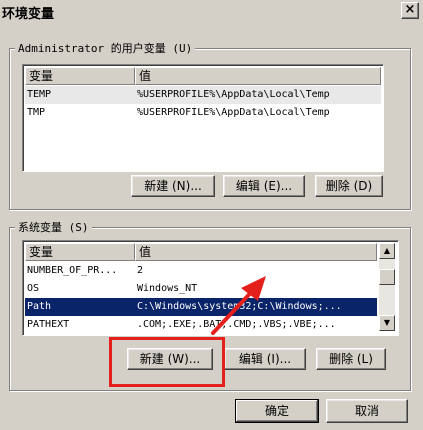 This screenshot has height=430, width=423. Describe the element at coordinates (367, 411) in the screenshot. I see `cancel-button: 取消` at that location.